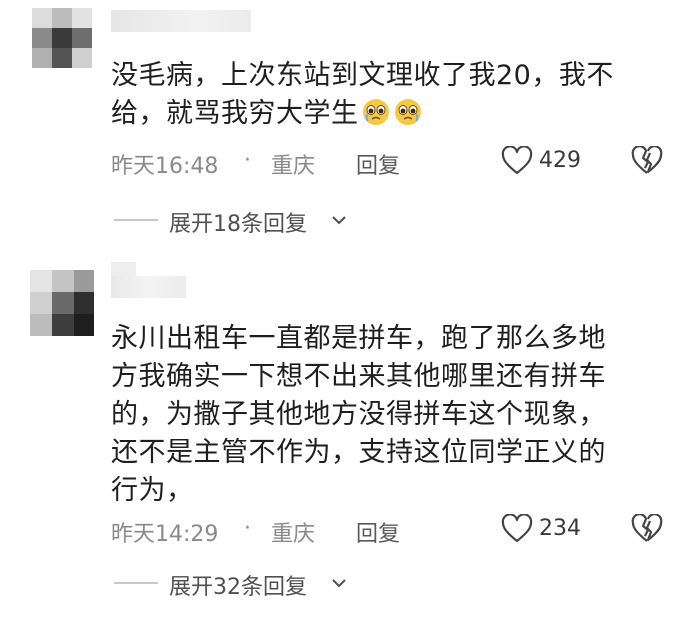 This screenshot has height=632, width=700. Describe the element at coordinates (362, 94) in the screenshot. I see `comment-text: 没毛病，上次东站到文理收了我20，我不 给，就骂我穷大学生` at that location.